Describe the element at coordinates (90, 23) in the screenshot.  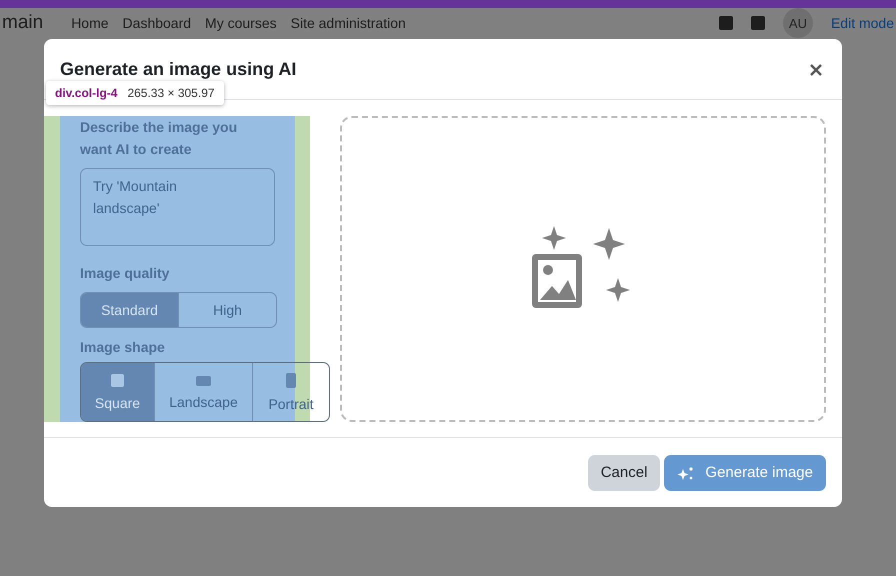
I see `nav-link: Home` at that location.